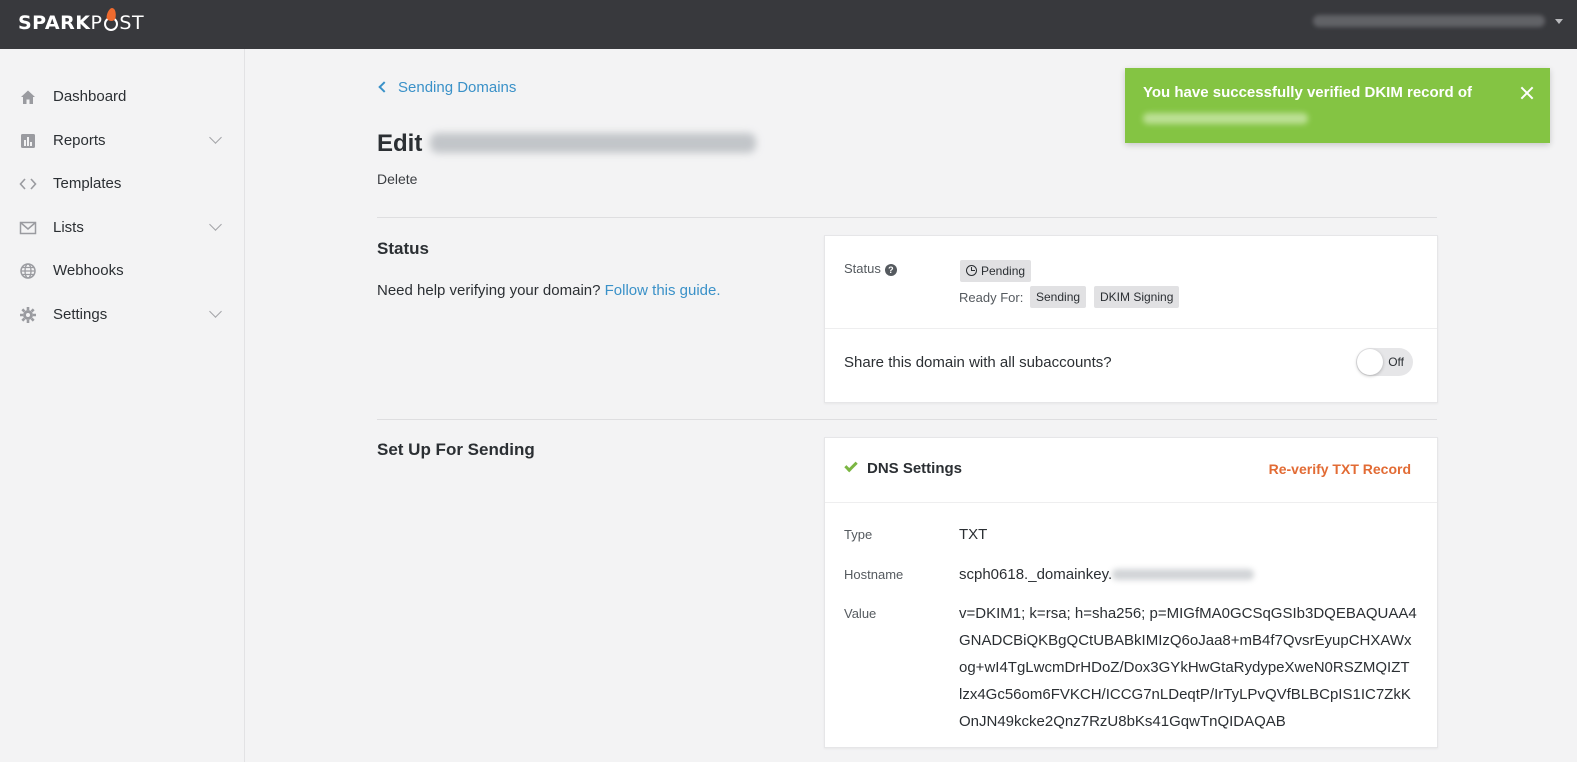 This screenshot has width=1577, height=762. Describe the element at coordinates (991, 297) in the screenshot. I see `ready-for-label: Ready For:` at that location.